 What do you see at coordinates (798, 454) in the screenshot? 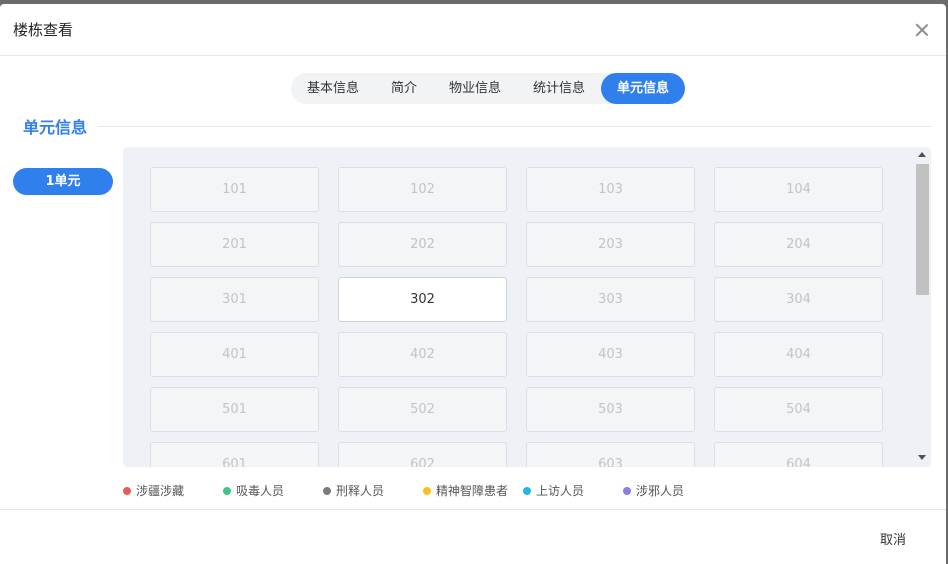
I see `room-604: 604` at bounding box center [798, 454].